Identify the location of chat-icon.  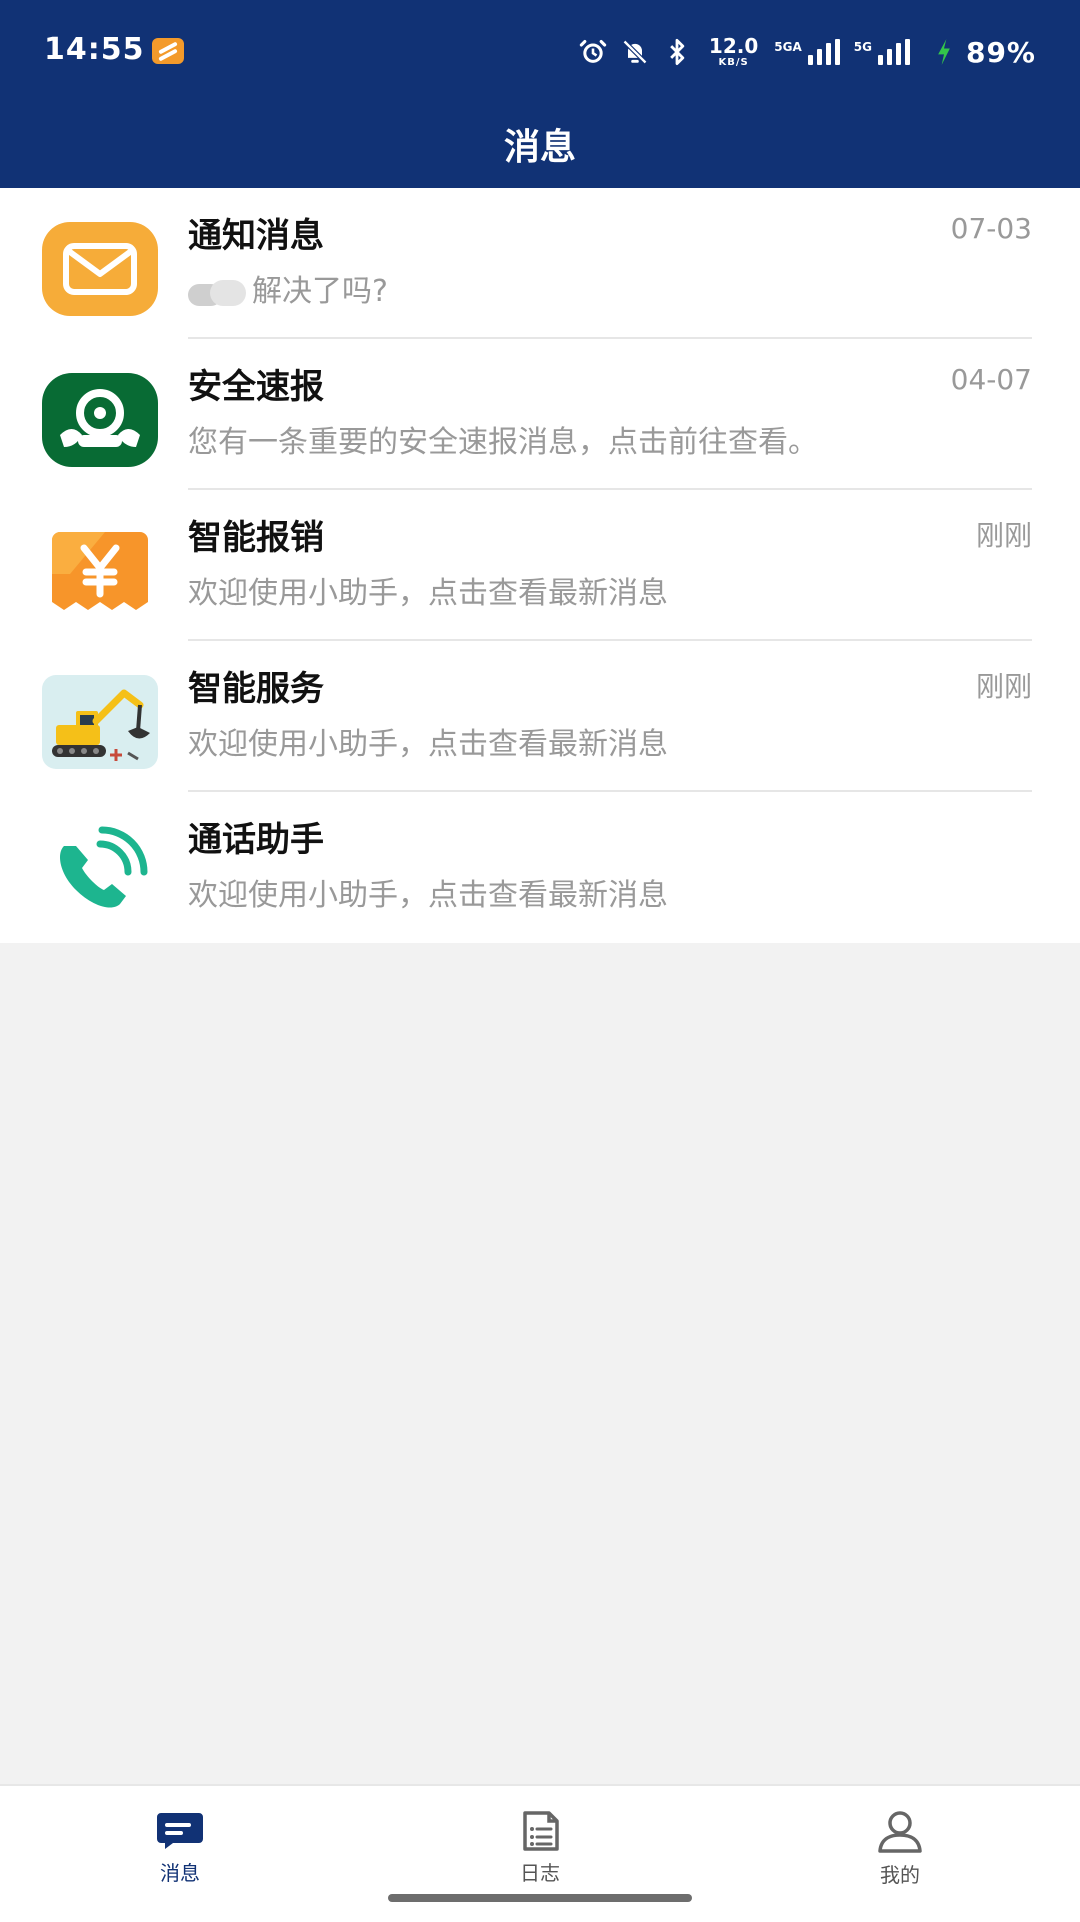
(180, 1830).